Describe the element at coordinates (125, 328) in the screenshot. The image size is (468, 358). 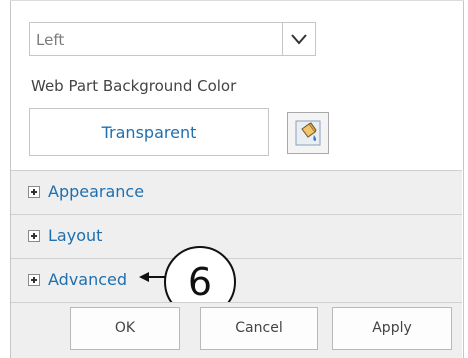
I see `ok-button: OK` at that location.